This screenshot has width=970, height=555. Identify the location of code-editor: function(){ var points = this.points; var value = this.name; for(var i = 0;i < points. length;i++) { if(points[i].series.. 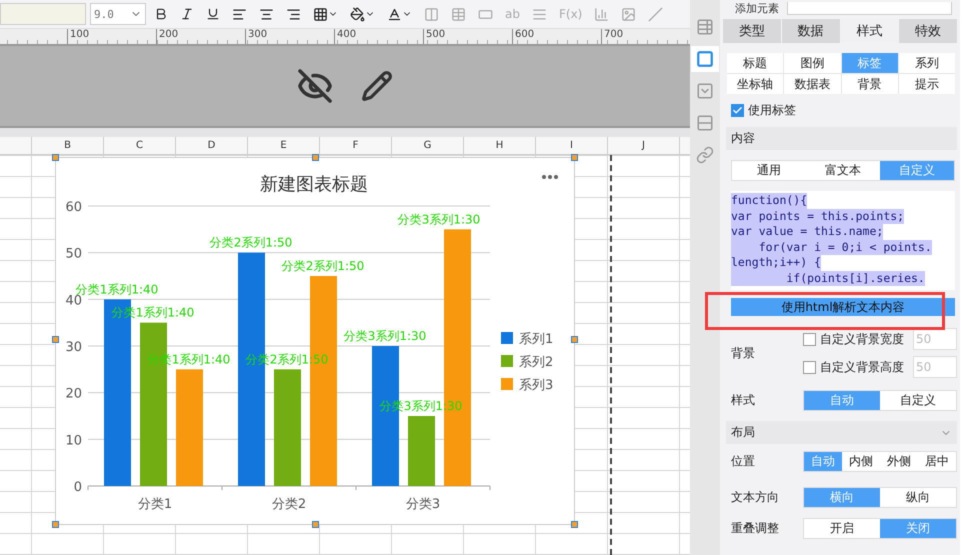
(843, 240).